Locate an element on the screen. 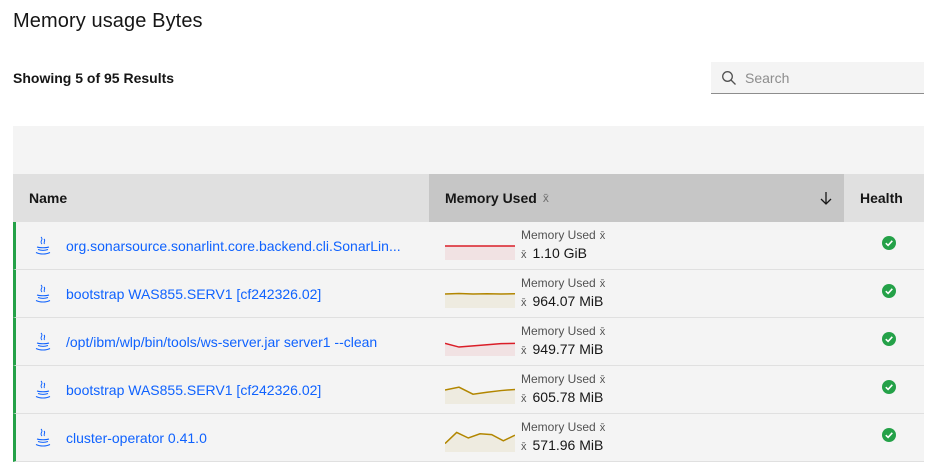 The height and width of the screenshot is (470, 934). name-cell: cluster-operator 0.41.0 is located at coordinates (222, 437).